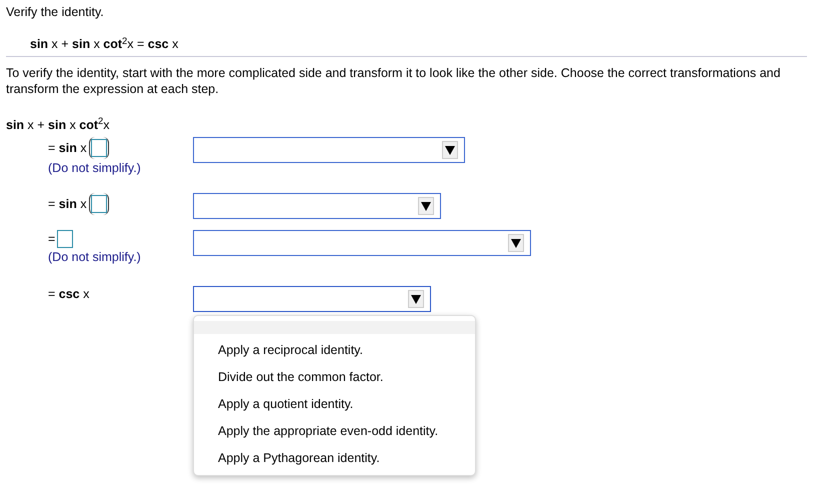  Describe the element at coordinates (334, 458) in the screenshot. I see `dropdown-option: Apply a Pythagorean identity.` at that location.